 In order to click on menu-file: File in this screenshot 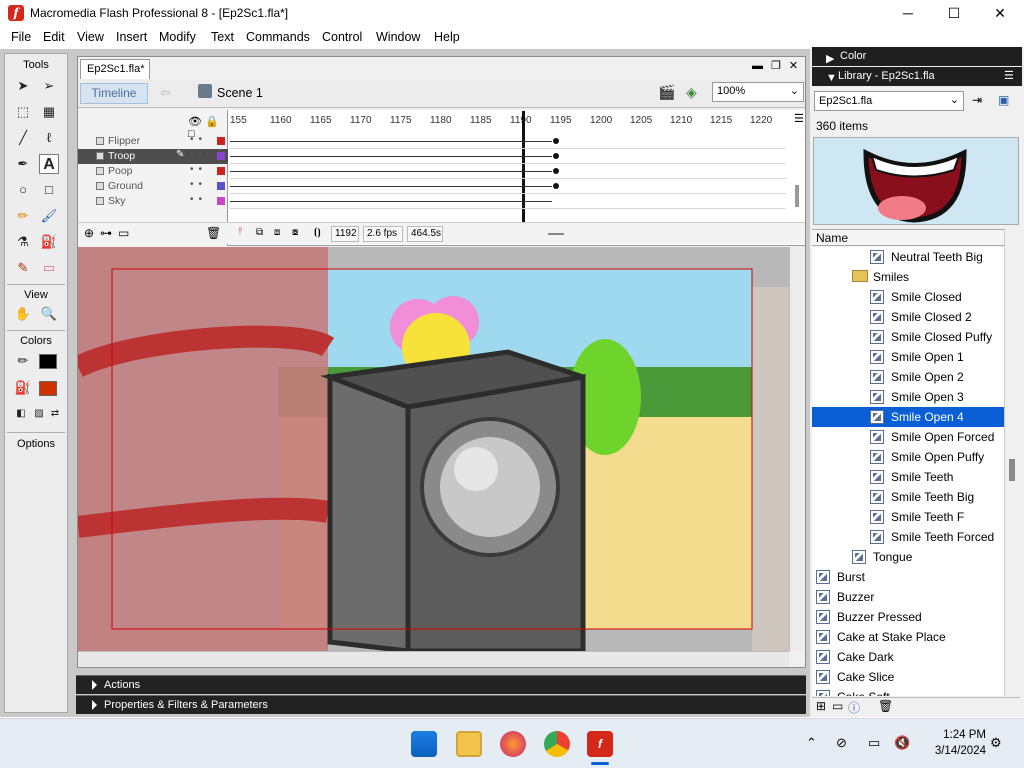, I will do `click(21, 37)`.